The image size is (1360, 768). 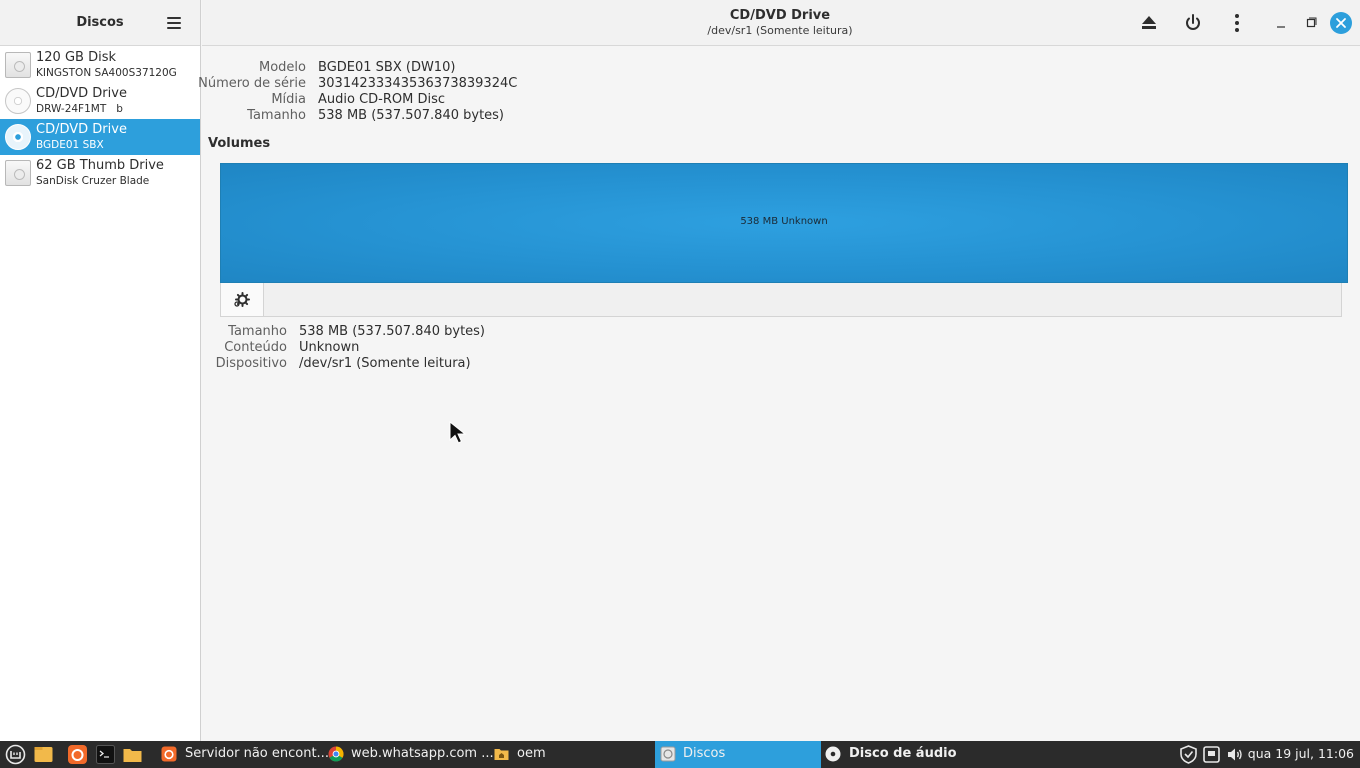 I want to click on volume-partition-bar: 538 MB Unknown, so click(x=784, y=223).